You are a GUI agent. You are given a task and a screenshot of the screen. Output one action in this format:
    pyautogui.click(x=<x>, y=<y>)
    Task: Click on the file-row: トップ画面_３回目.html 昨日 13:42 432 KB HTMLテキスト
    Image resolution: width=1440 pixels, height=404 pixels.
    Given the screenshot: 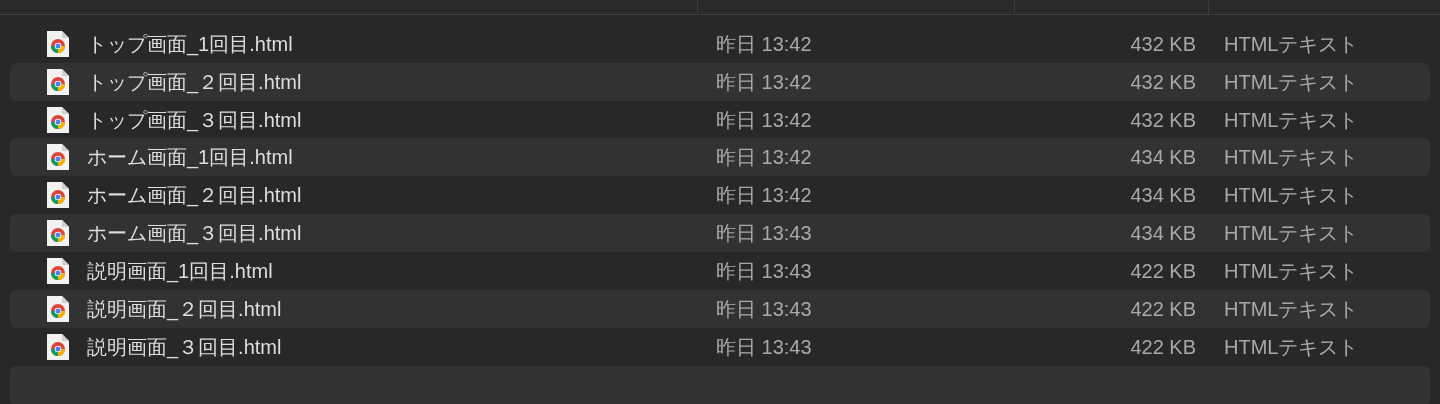 What is the action you would take?
    pyautogui.click(x=720, y=119)
    